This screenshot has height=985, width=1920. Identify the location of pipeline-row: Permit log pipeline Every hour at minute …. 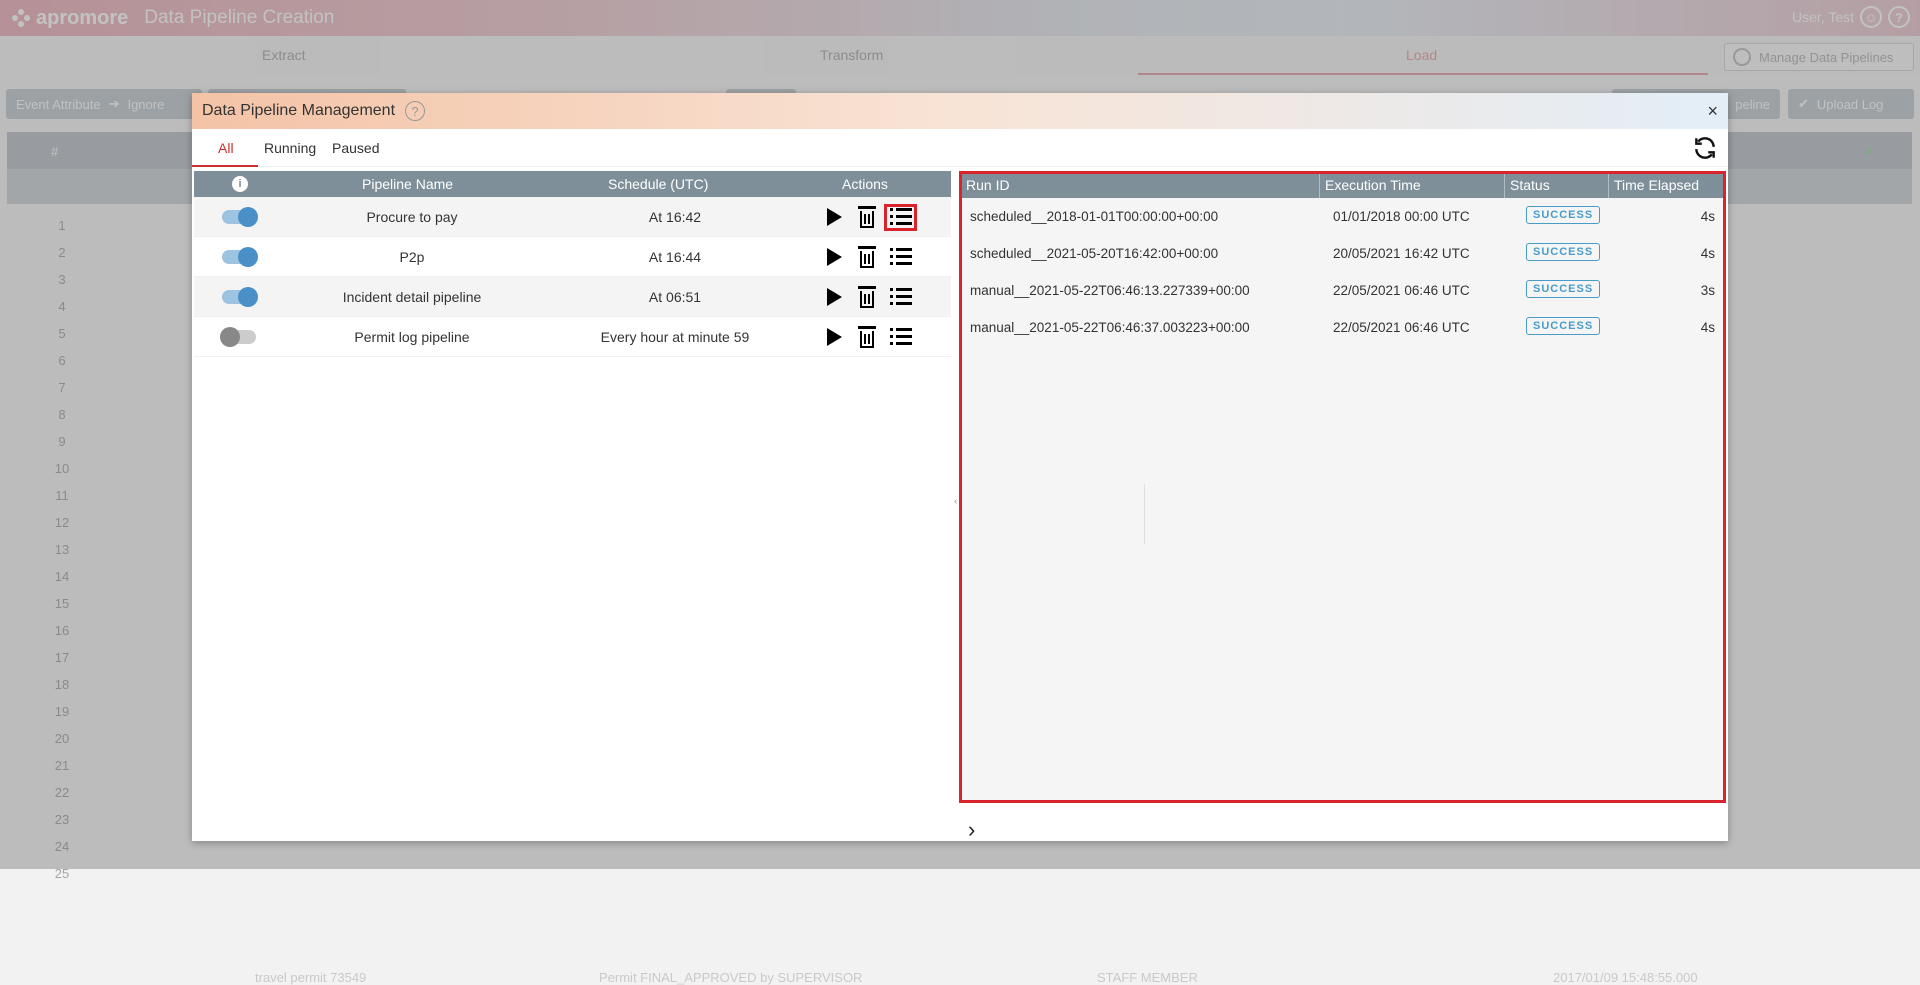
(572, 337).